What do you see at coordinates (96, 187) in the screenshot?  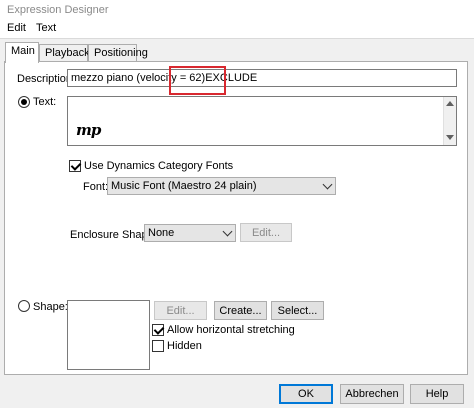 I see `font-label: Font:` at bounding box center [96, 187].